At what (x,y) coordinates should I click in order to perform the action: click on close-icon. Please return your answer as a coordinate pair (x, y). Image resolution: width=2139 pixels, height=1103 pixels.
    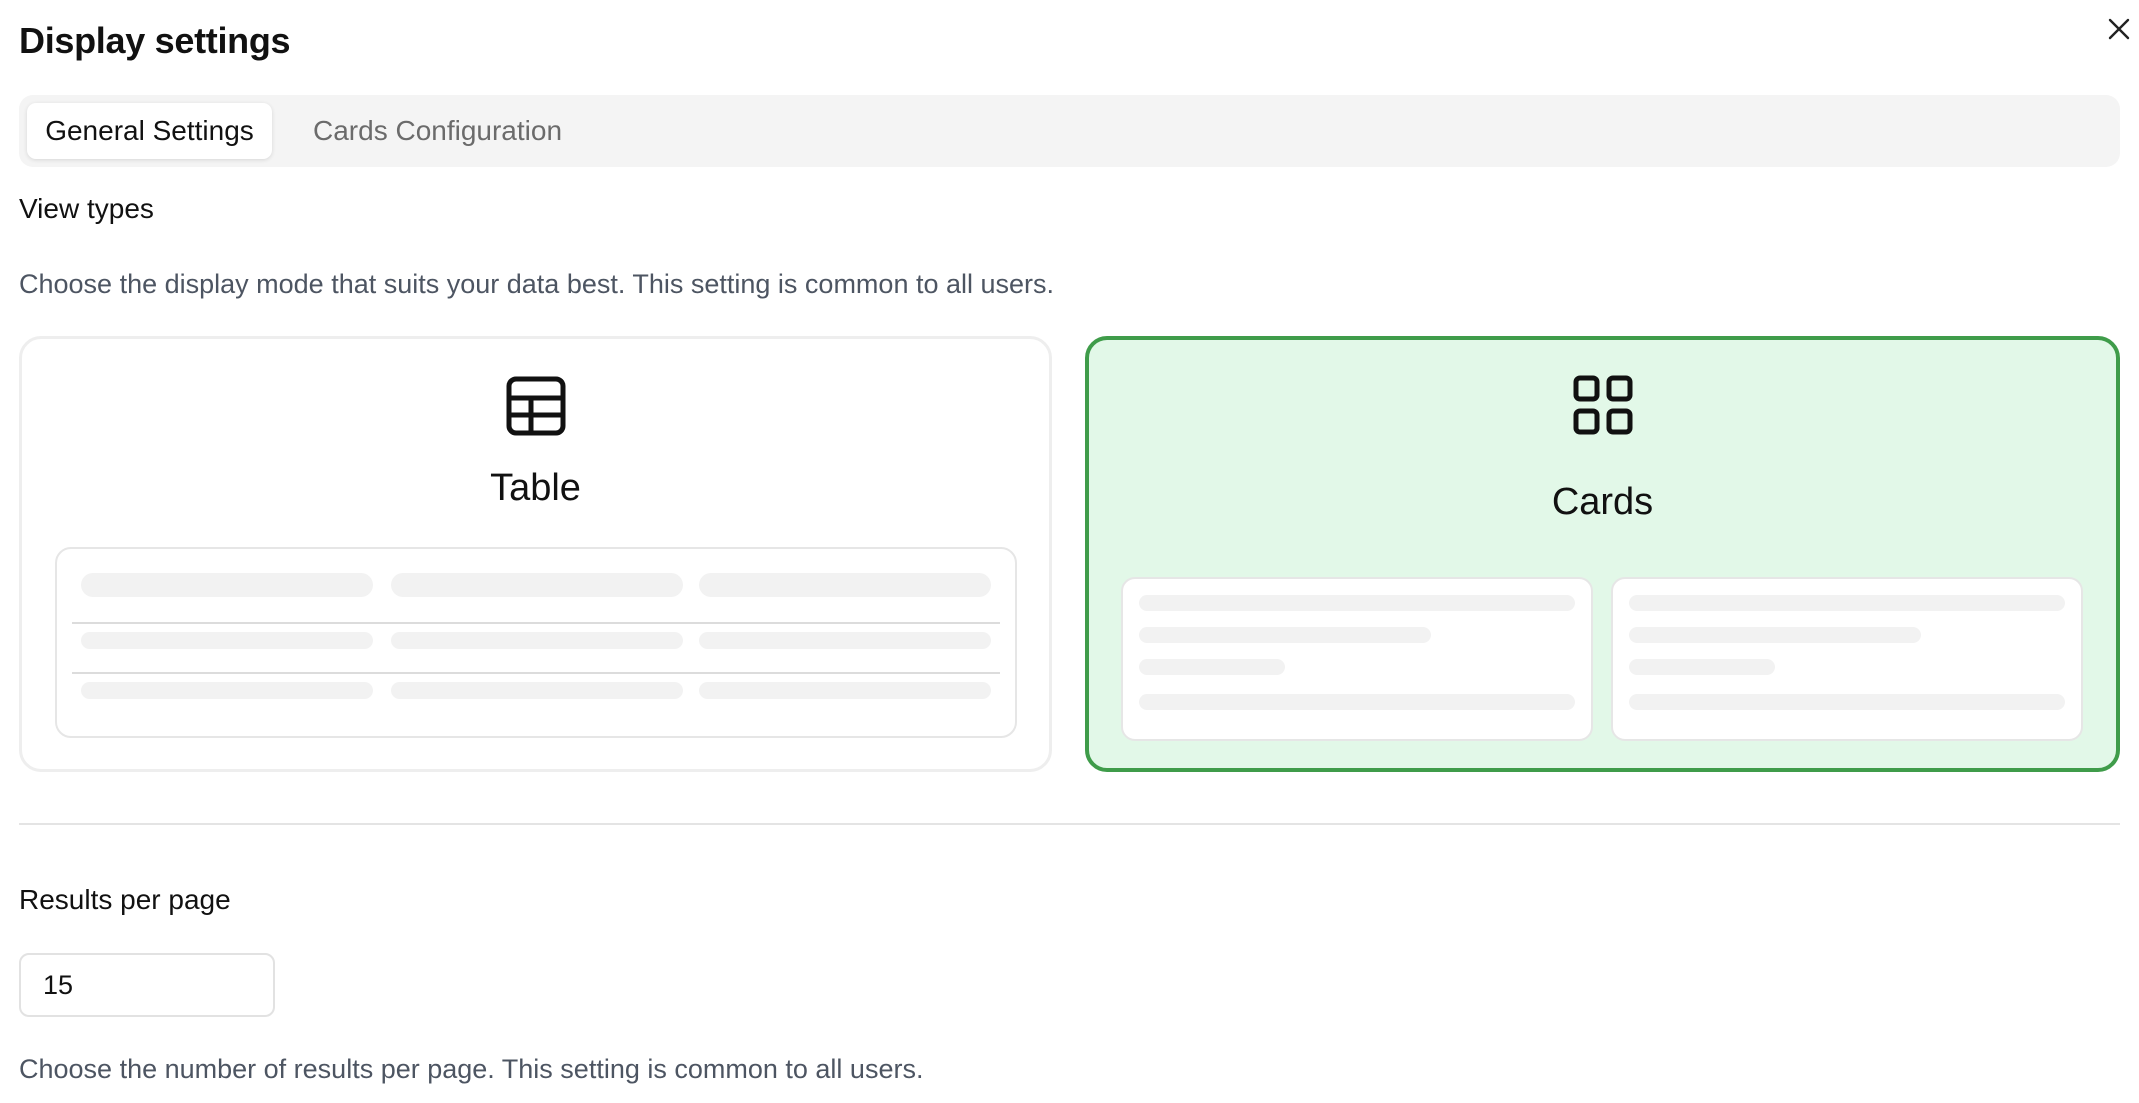
    Looking at the image, I should click on (2119, 29).